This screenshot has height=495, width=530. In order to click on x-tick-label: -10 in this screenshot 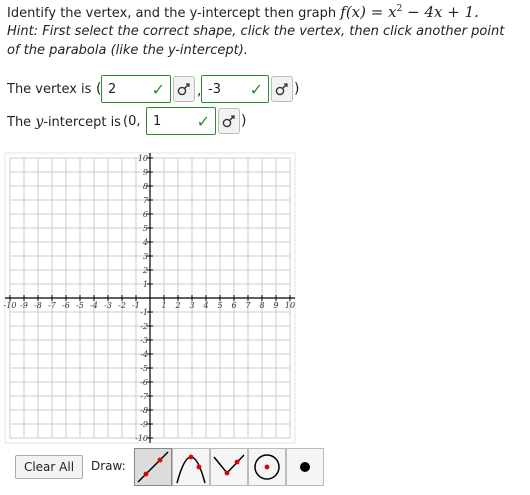, I will do `click(10, 305)`.